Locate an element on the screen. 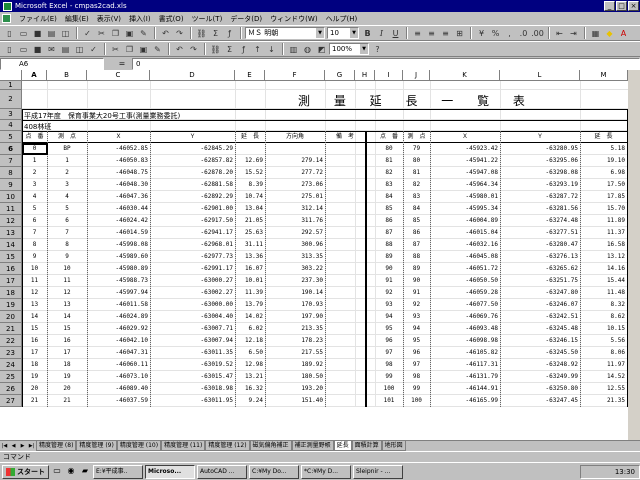  point-number: 85 is located at coordinates (389, 209).